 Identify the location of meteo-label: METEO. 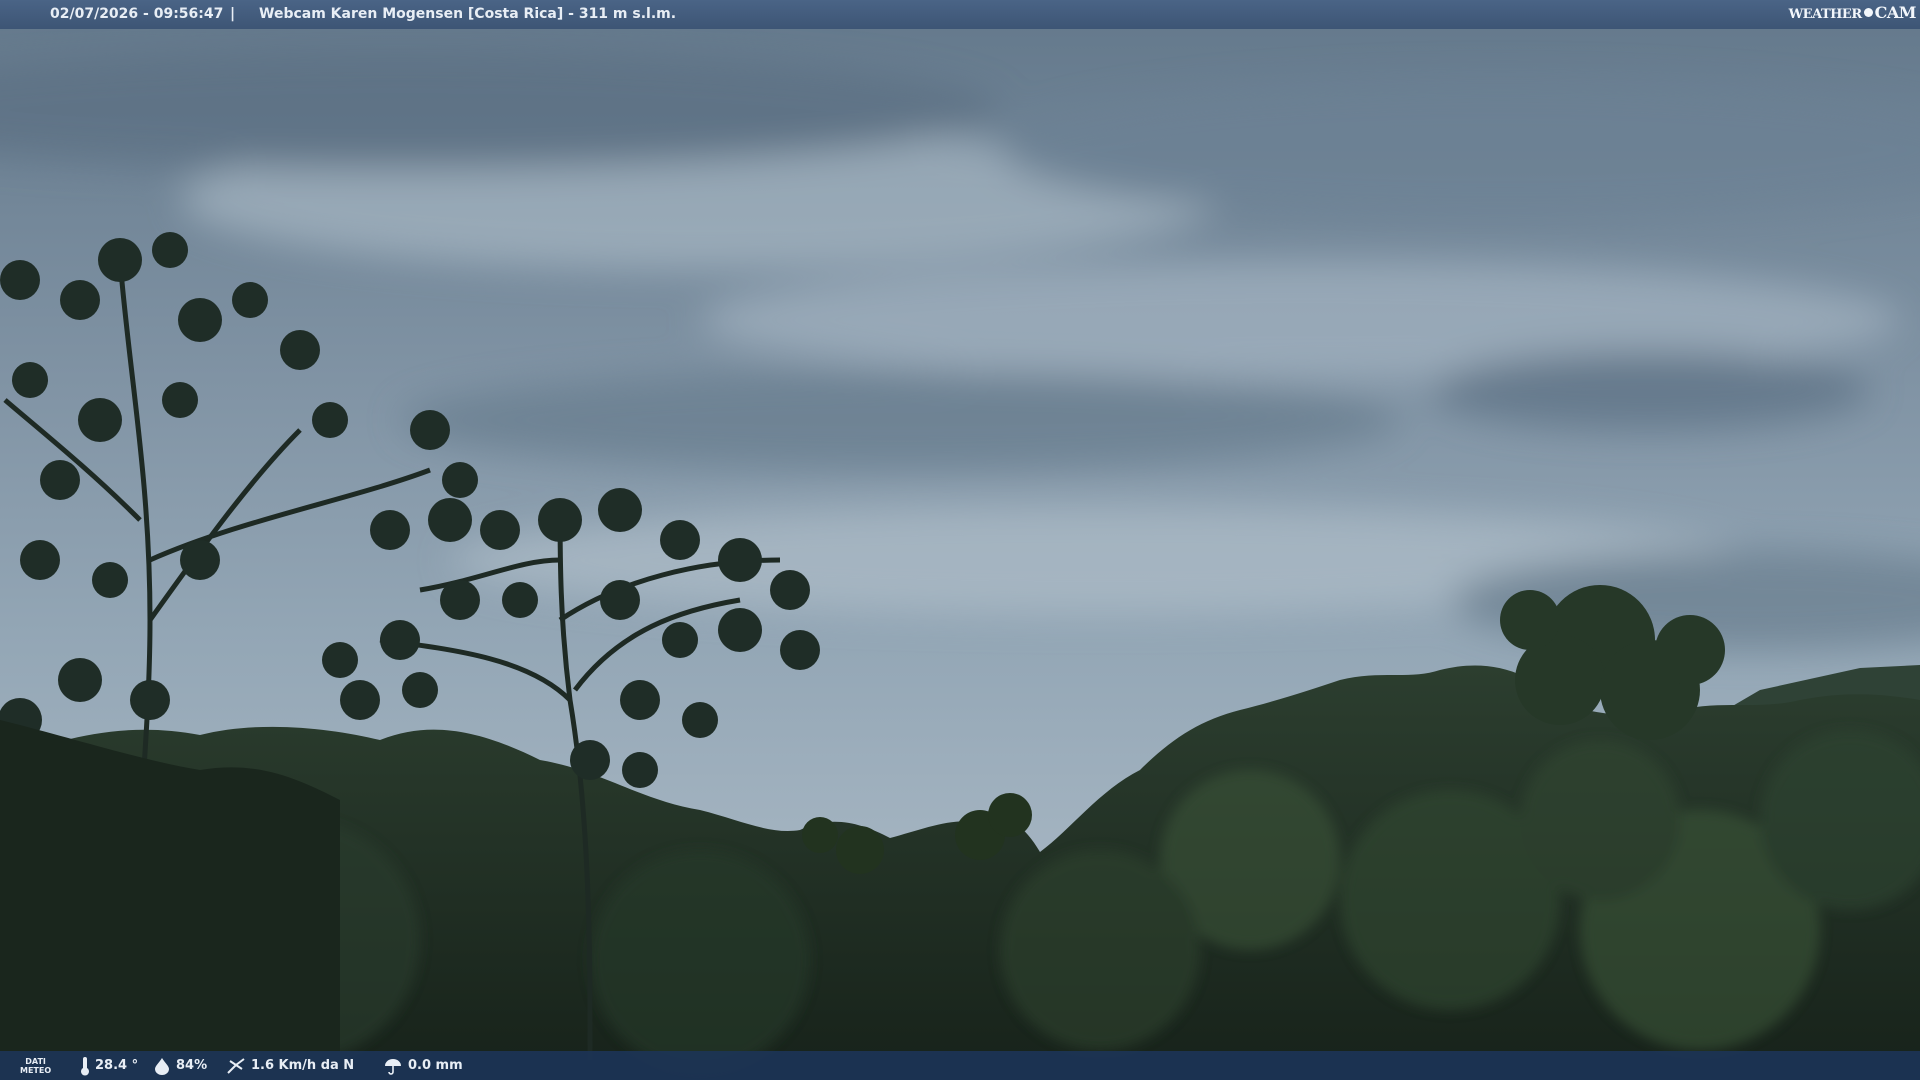
(36, 1070).